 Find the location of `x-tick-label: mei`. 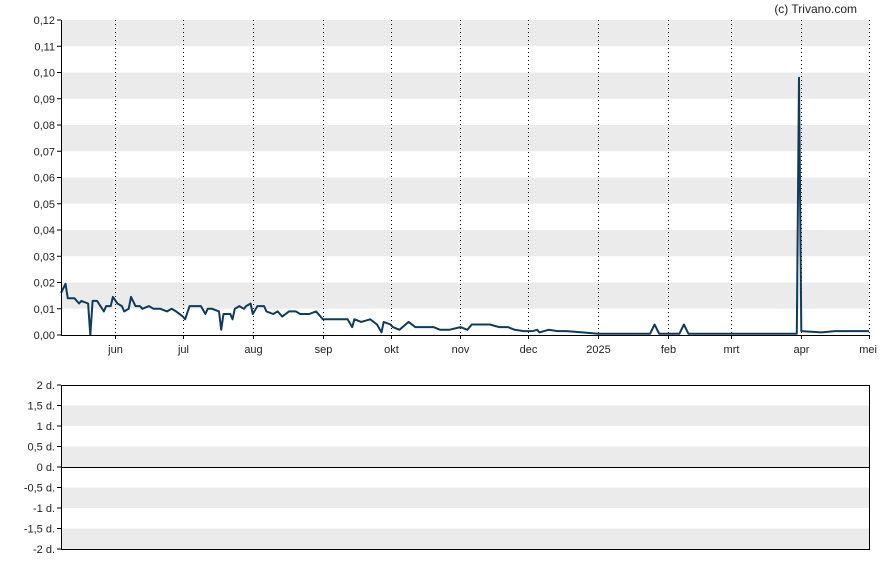

x-tick-label: mei is located at coordinates (868, 350).